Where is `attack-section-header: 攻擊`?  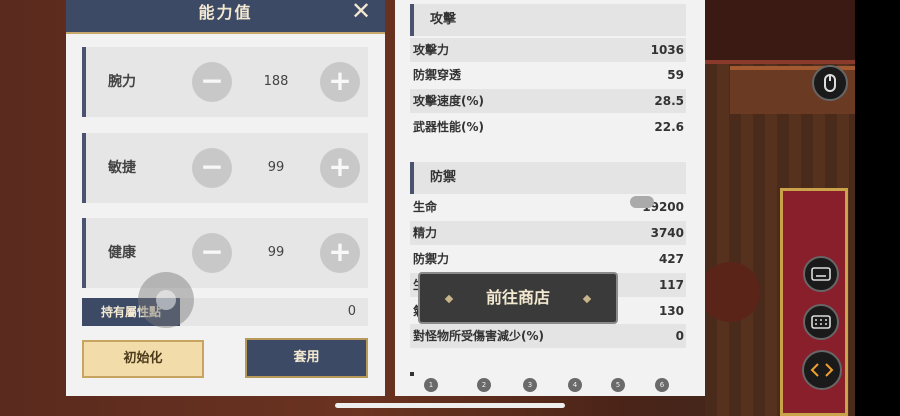 attack-section-header: 攻擊 is located at coordinates (548, 20).